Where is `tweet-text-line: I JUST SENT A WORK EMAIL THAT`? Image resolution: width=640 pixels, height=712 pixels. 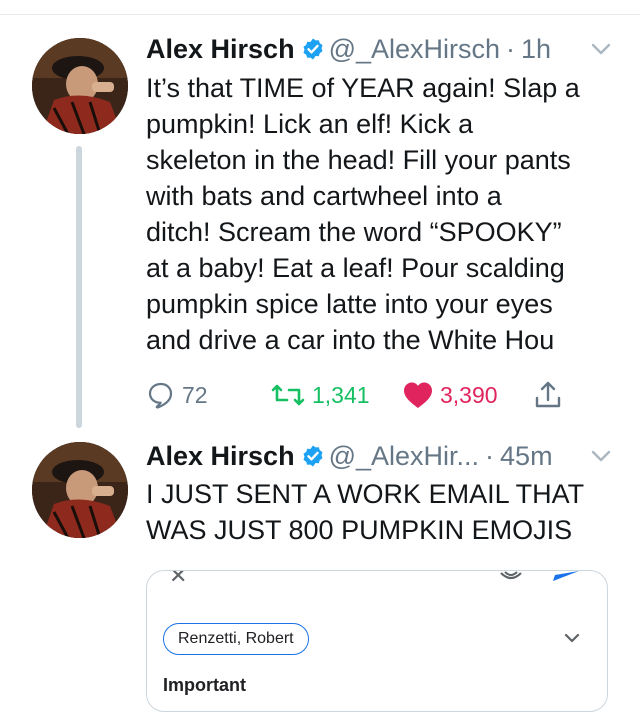
tweet-text-line: I JUST SENT A WORK EMAIL THAT is located at coordinates (365, 494).